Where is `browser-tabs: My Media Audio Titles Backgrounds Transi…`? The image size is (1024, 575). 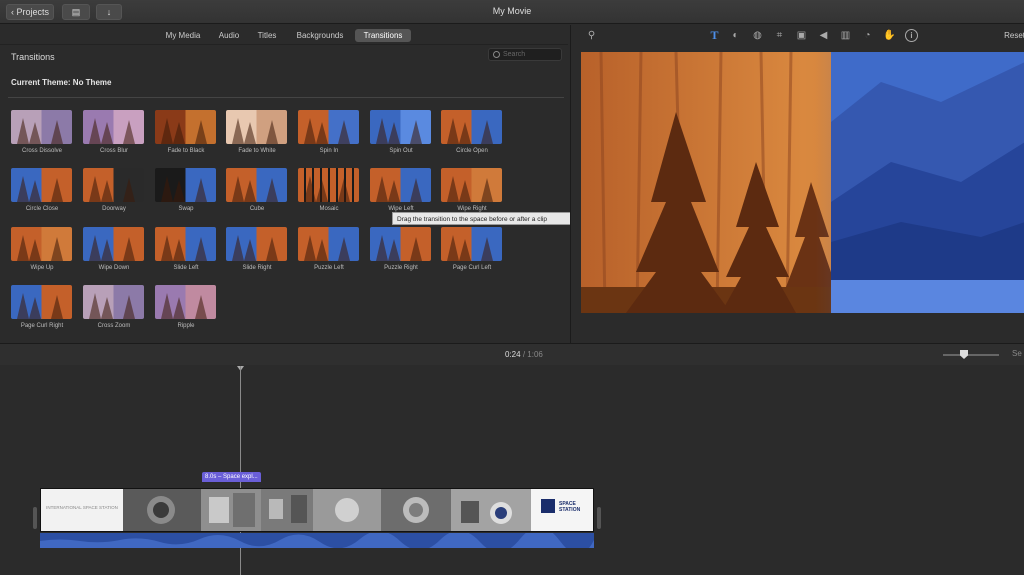 browser-tabs: My Media Audio Titles Backgrounds Transi… is located at coordinates (284, 35).